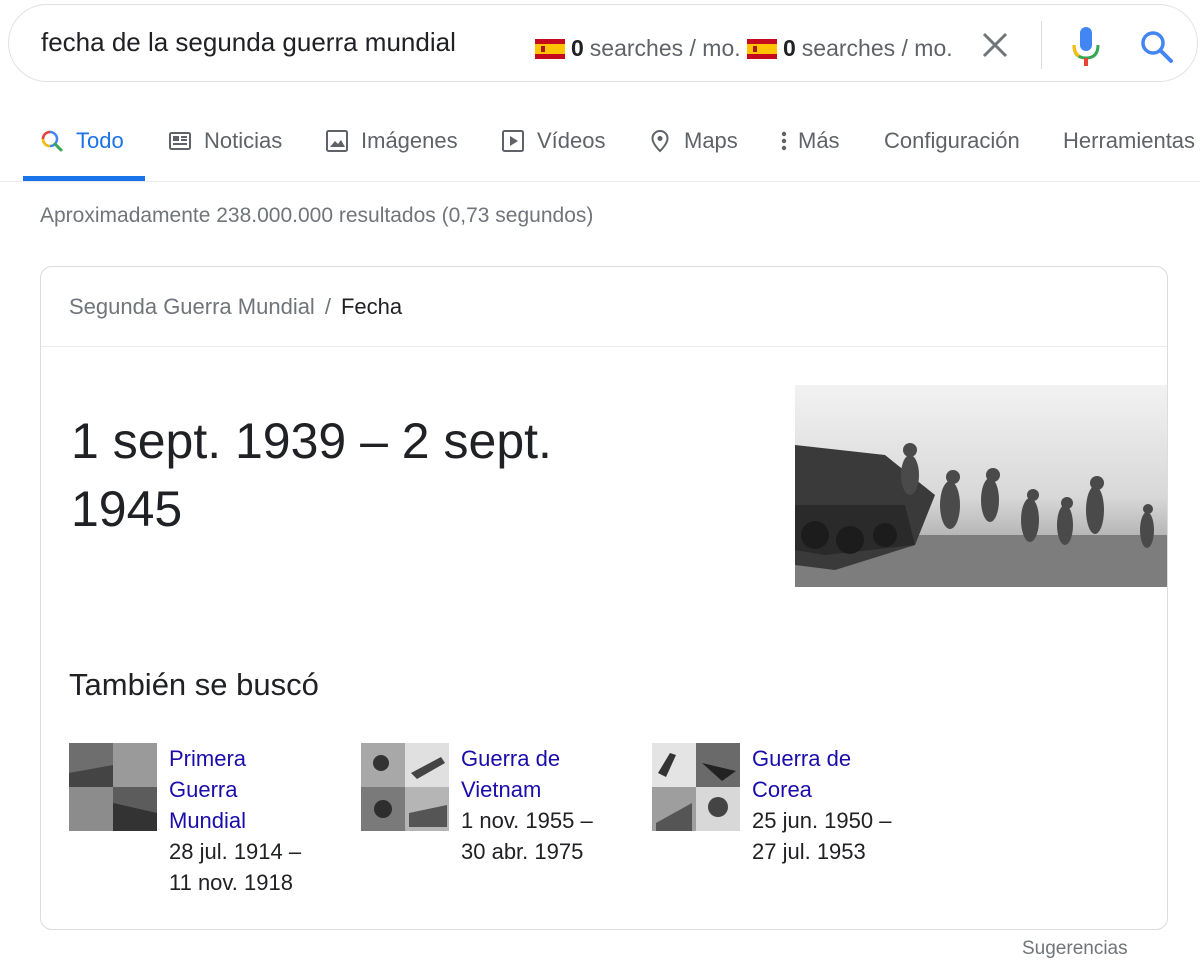 The image size is (1200, 972). Describe the element at coordinates (192, 307) in the screenshot. I see `breadcrumb-parent: Segunda Guerra Mundial` at that location.